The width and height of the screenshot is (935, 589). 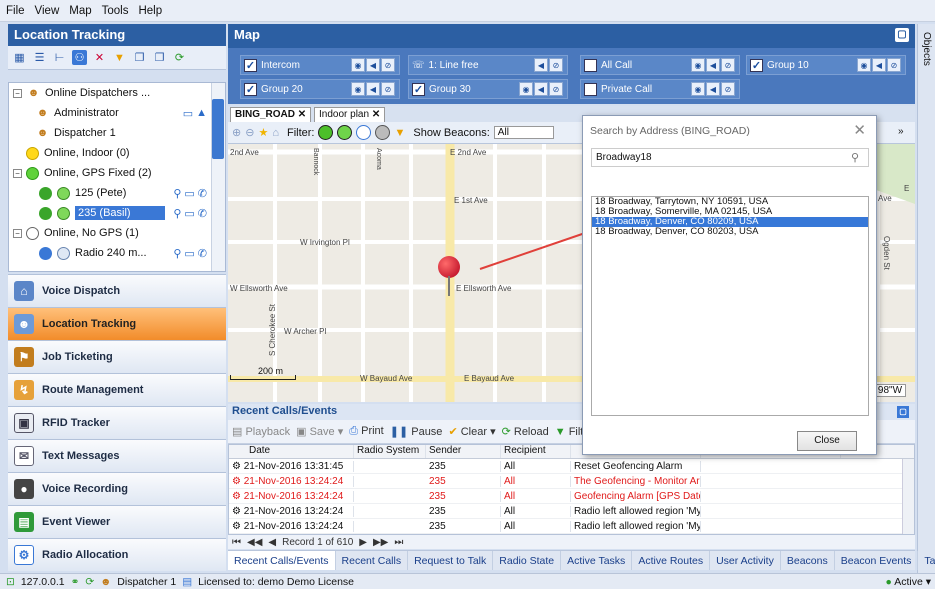 I want to click on filter-icon: ▼, so click(x=119, y=57).